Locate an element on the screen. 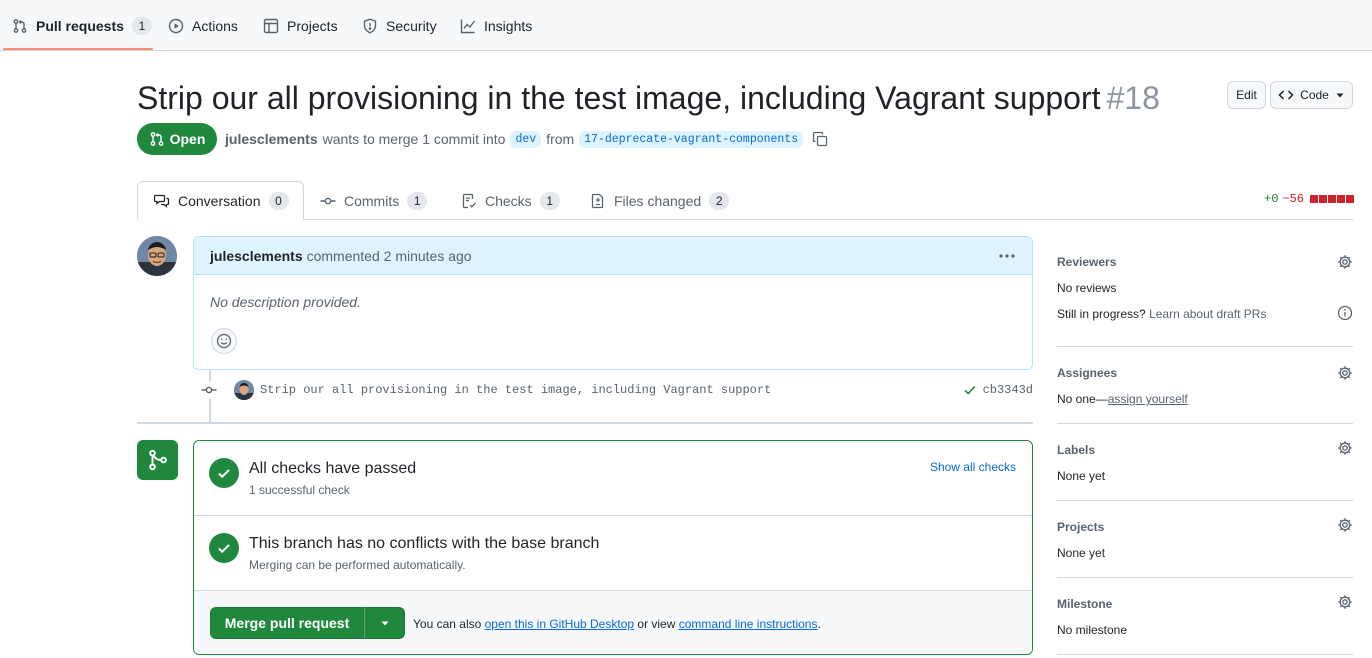 The height and width of the screenshot is (658, 1372). nav-security: Security is located at coordinates (399, 25).